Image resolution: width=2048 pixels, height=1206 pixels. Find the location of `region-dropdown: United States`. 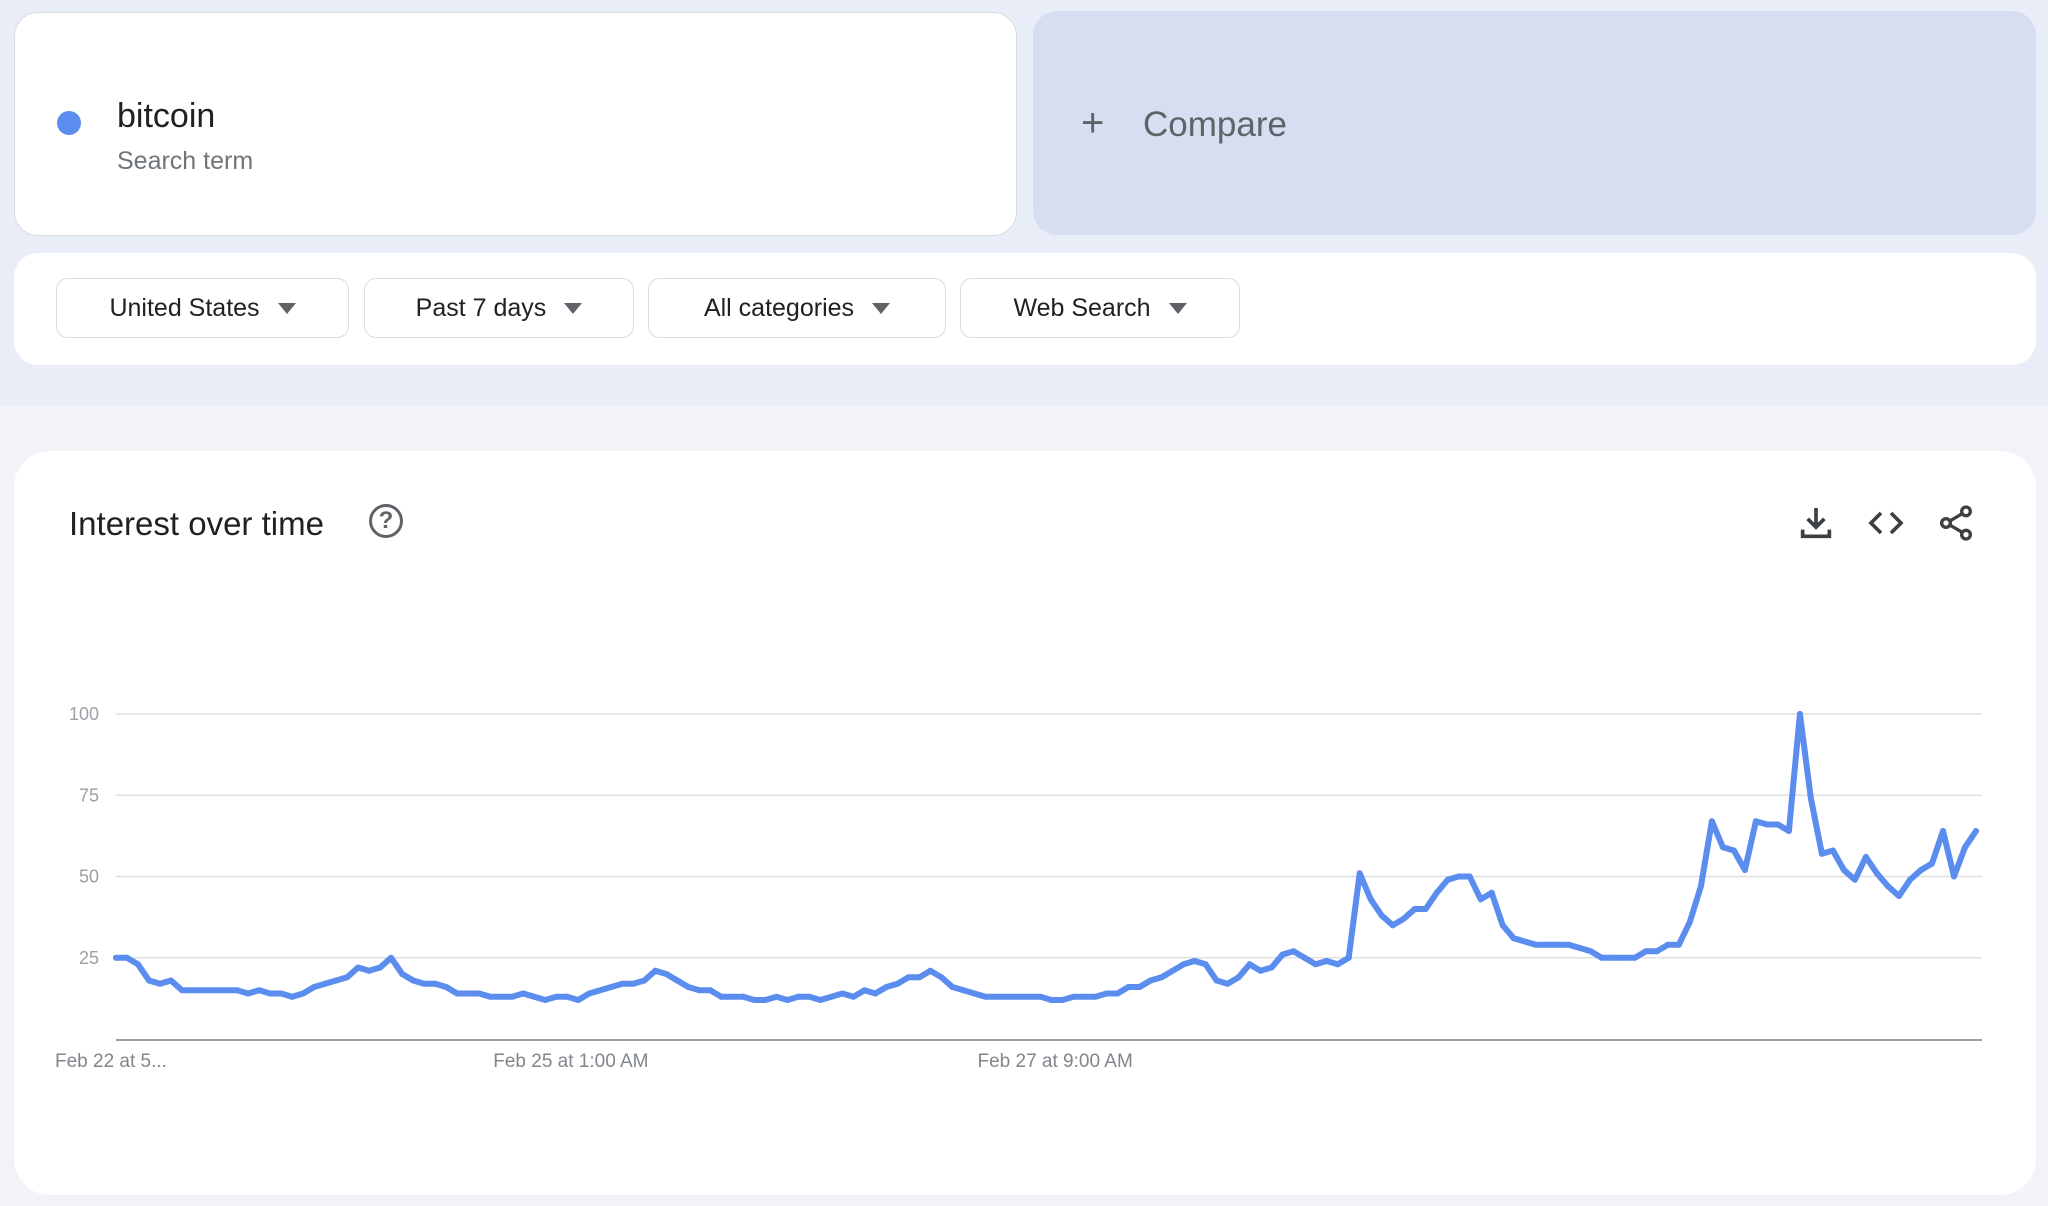

region-dropdown: United States is located at coordinates (202, 308).